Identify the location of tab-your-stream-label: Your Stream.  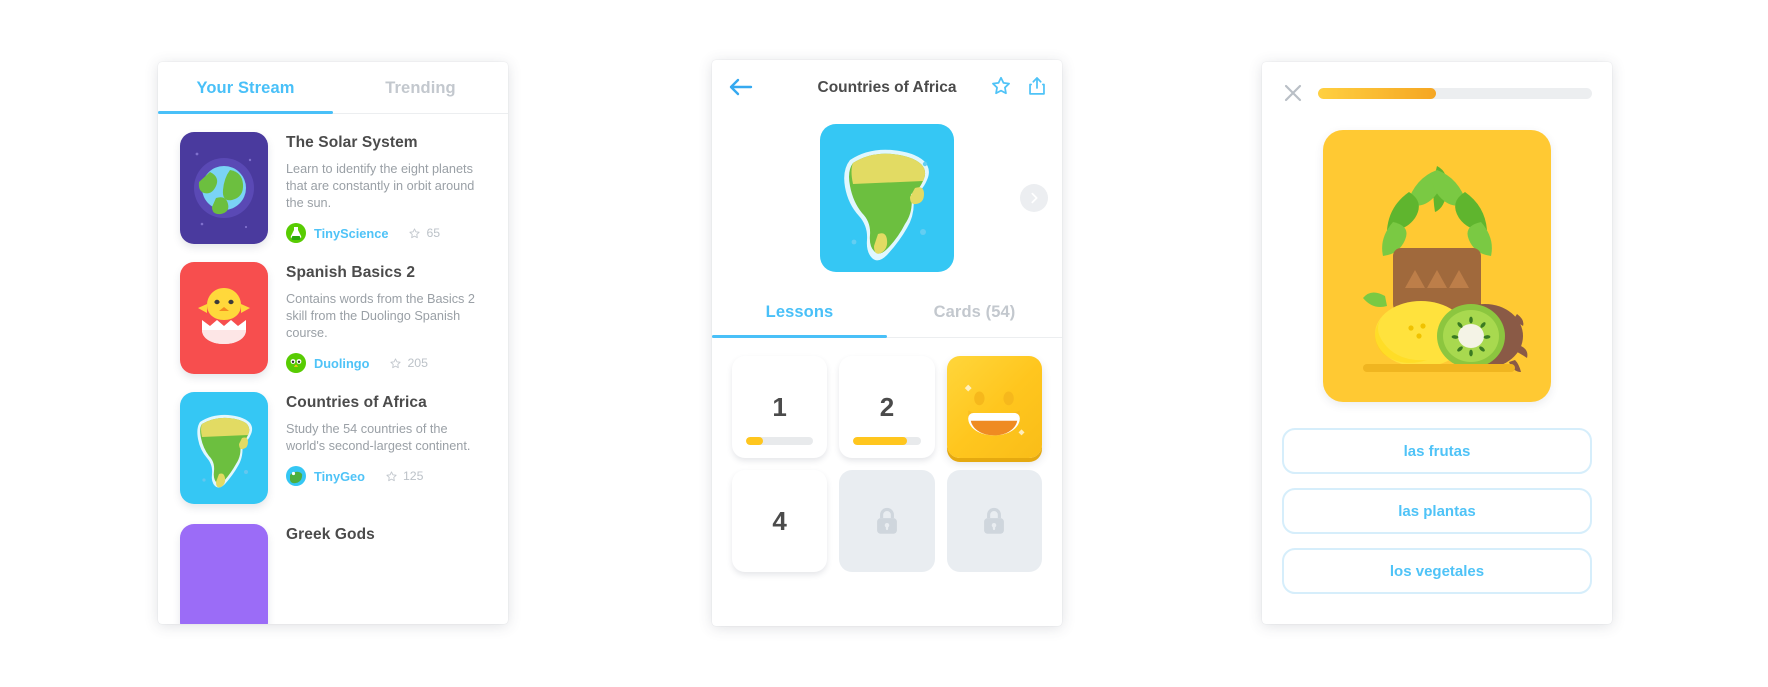
(245, 87).